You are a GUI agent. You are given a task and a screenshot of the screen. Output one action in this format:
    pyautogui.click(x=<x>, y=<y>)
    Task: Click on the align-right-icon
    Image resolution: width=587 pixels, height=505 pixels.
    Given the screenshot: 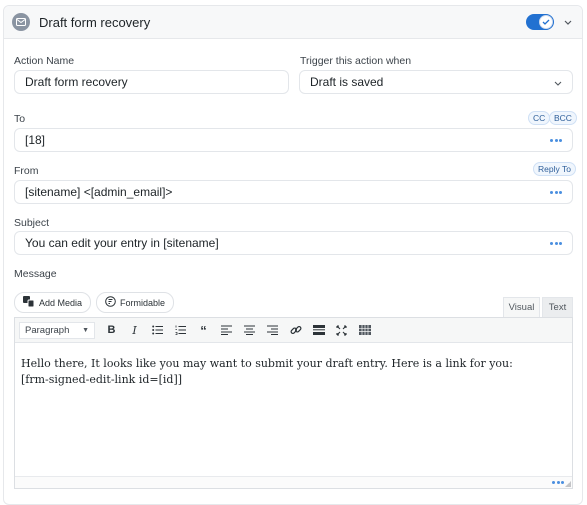 What is the action you would take?
    pyautogui.click(x=272, y=330)
    